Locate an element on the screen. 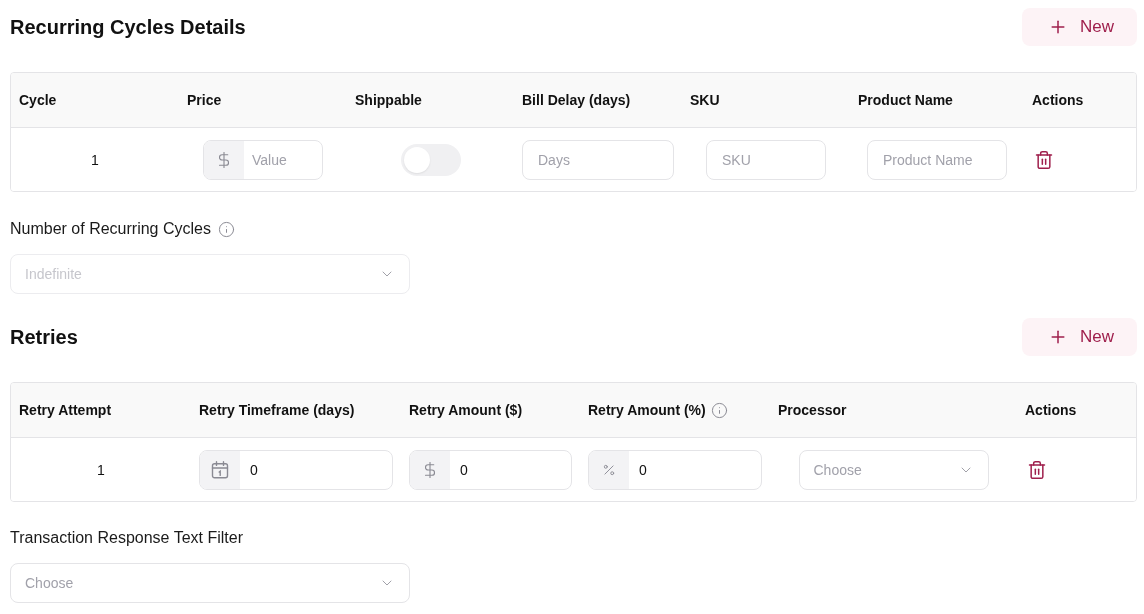  calendar-icon is located at coordinates (220, 469).